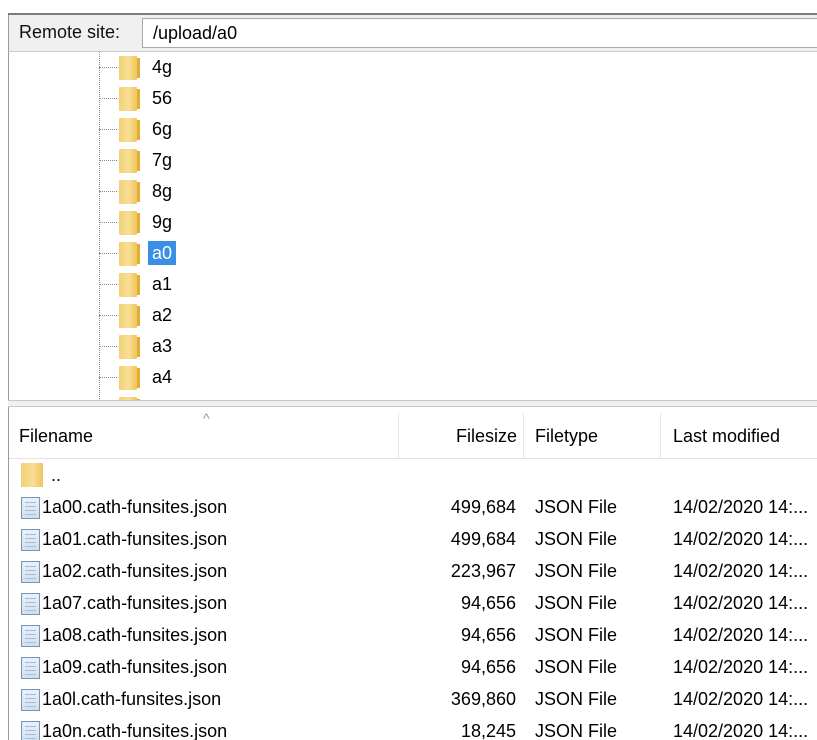 The image size is (817, 740). I want to click on column-header-filesize: Filesize, so click(458, 433).